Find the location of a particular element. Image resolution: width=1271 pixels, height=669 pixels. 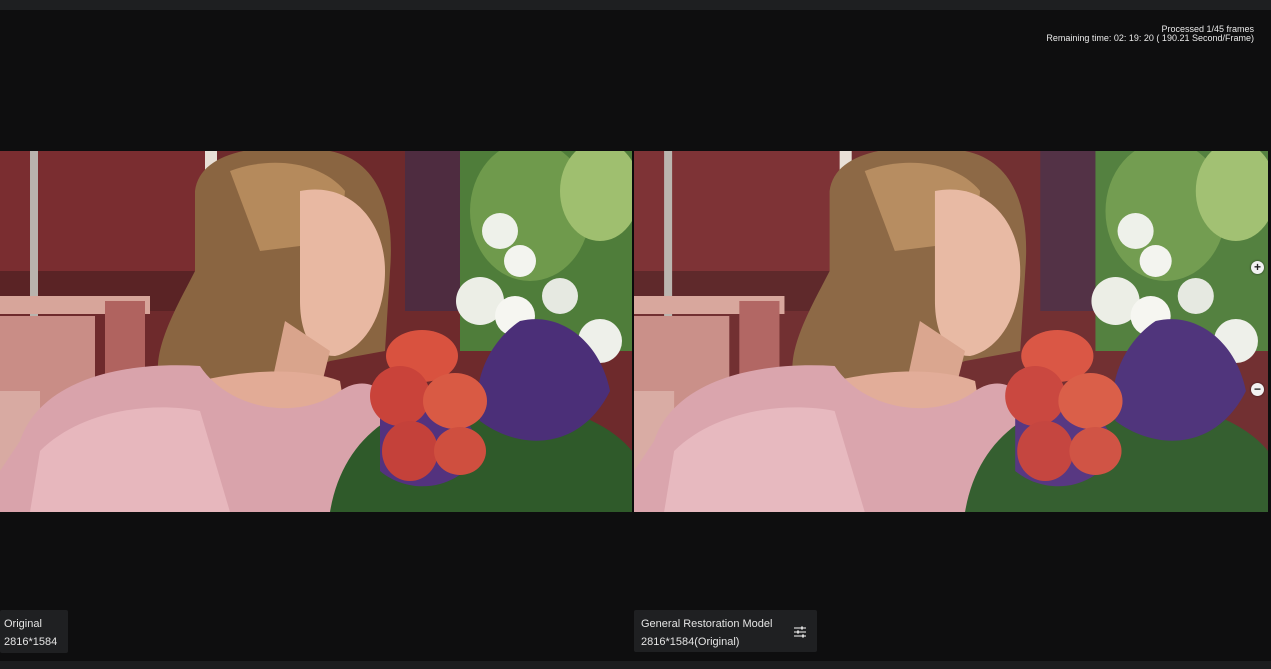

minus-icon: − is located at coordinates (1257, 389).